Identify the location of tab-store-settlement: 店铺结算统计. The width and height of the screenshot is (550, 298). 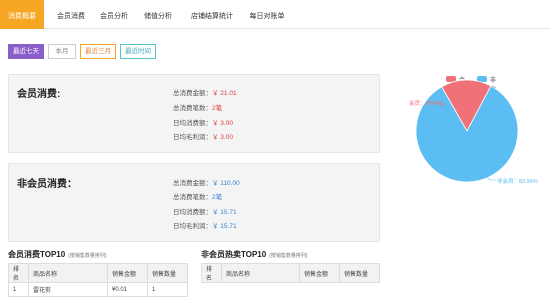
(212, 14).